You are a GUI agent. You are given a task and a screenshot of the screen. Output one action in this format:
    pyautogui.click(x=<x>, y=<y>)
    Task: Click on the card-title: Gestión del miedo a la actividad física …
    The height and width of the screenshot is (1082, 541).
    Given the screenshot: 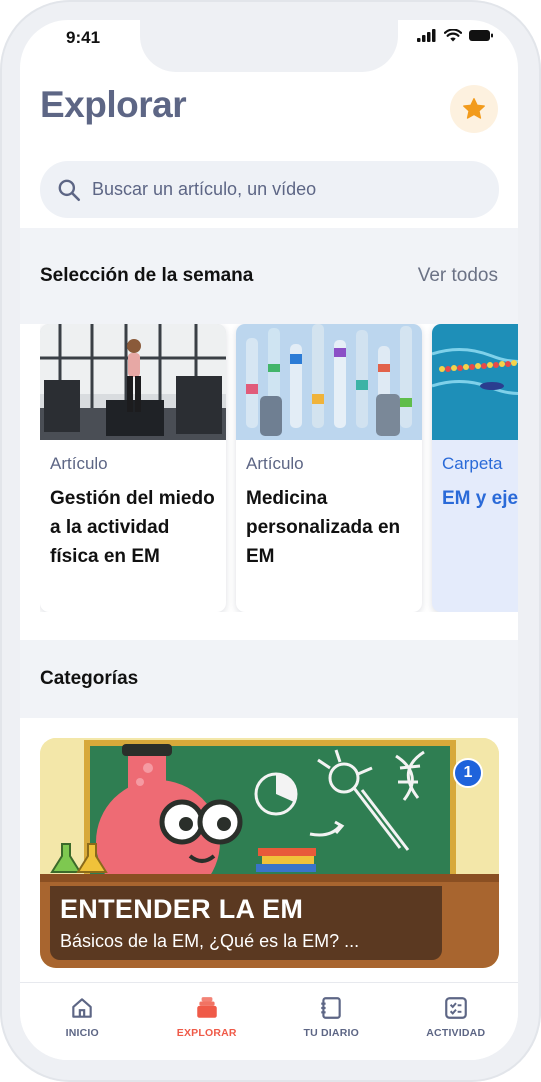 What is the action you would take?
    pyautogui.click(x=132, y=527)
    